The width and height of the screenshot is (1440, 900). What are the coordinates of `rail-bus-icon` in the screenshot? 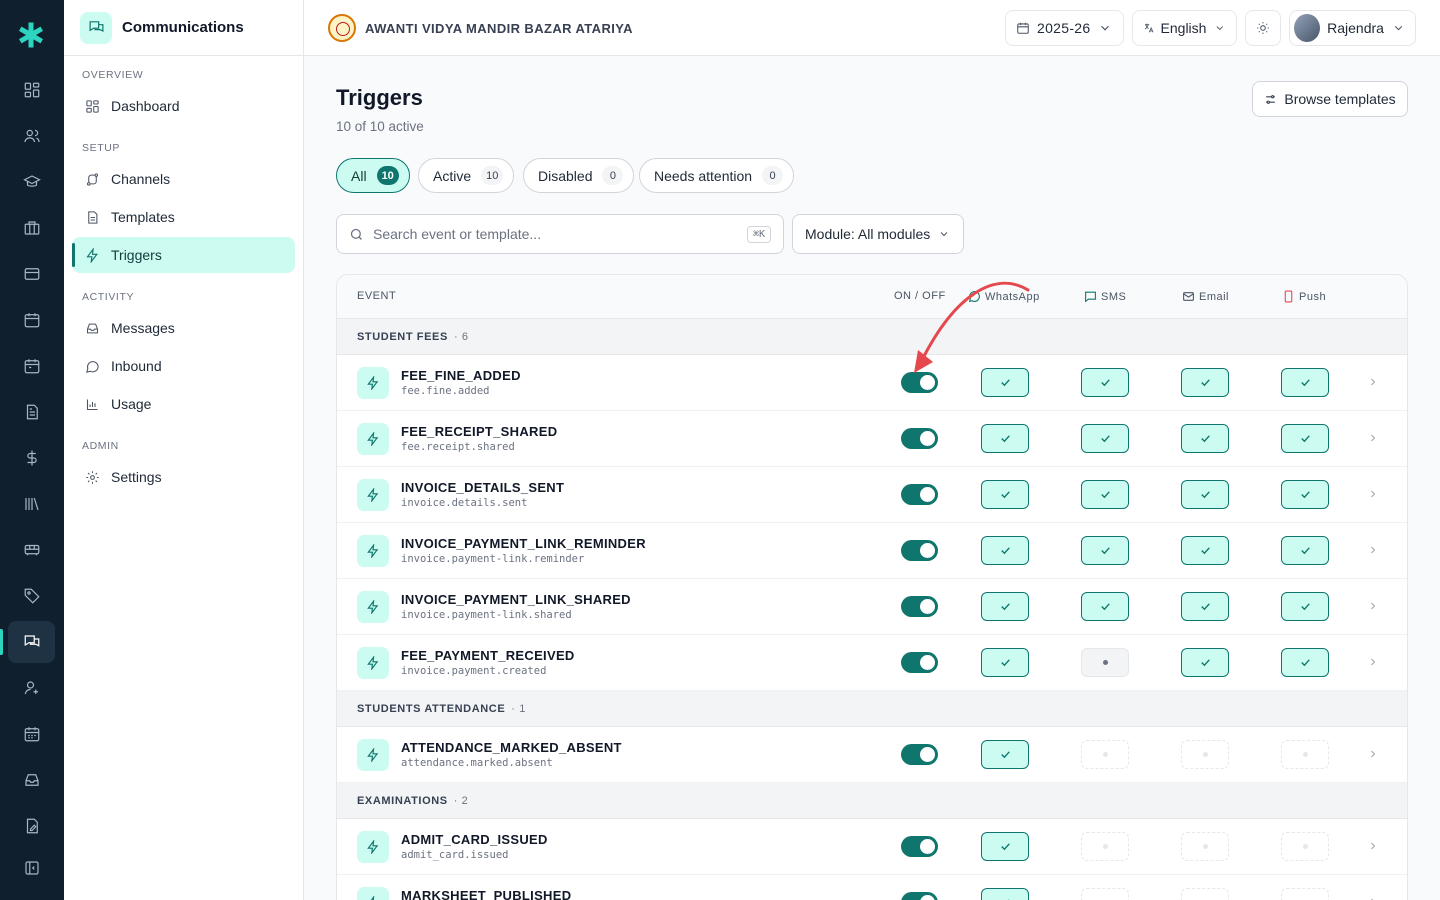 It's located at (31, 550).